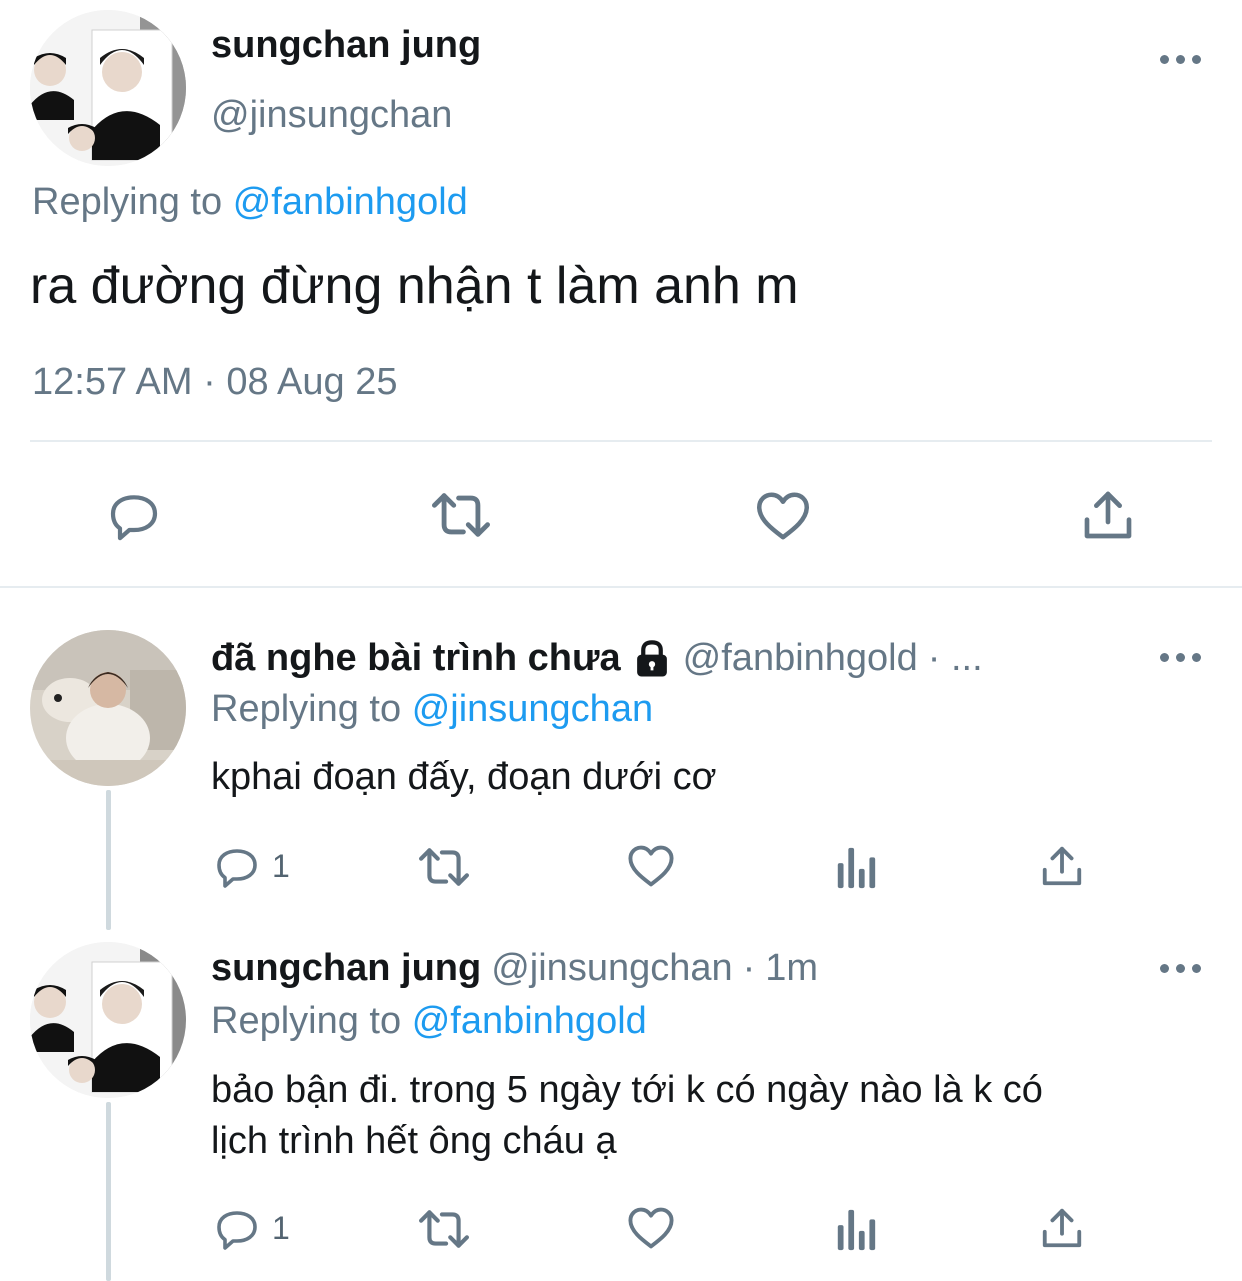 This screenshot has width=1242, height=1281. What do you see at coordinates (414, 1141) in the screenshot?
I see `reply-text-line-2: lịch trình hết ông cháu ạ` at bounding box center [414, 1141].